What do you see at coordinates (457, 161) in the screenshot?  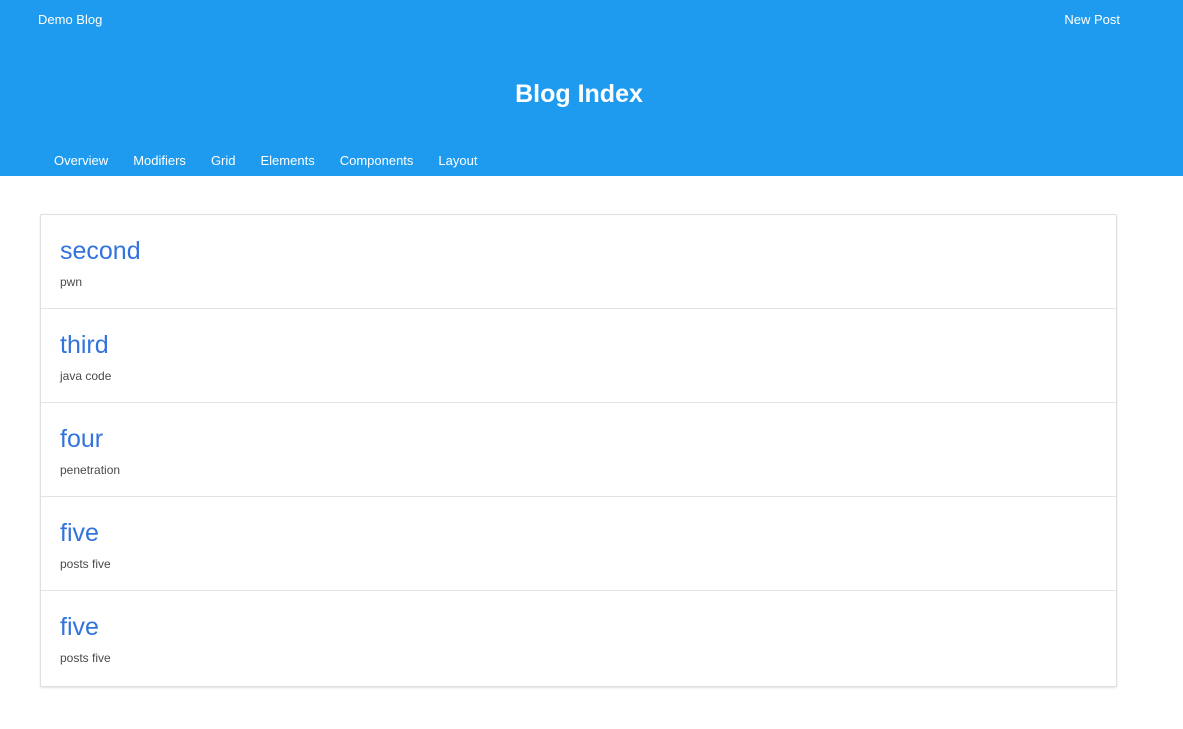 I see `tab-layout: Layout` at bounding box center [457, 161].